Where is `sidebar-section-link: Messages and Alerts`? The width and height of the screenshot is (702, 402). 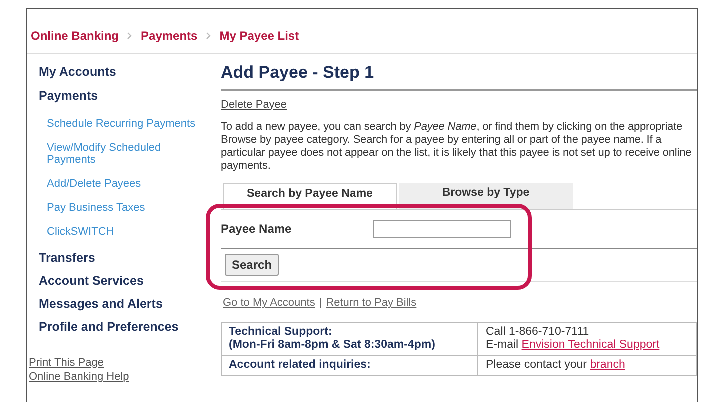 sidebar-section-link: Messages and Alerts is located at coordinates (130, 304).